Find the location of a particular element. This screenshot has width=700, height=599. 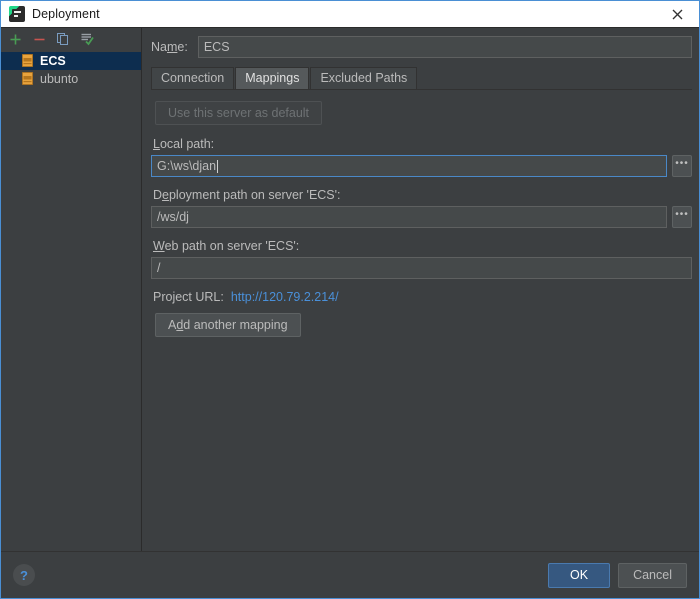

web-path-input: / is located at coordinates (421, 268).